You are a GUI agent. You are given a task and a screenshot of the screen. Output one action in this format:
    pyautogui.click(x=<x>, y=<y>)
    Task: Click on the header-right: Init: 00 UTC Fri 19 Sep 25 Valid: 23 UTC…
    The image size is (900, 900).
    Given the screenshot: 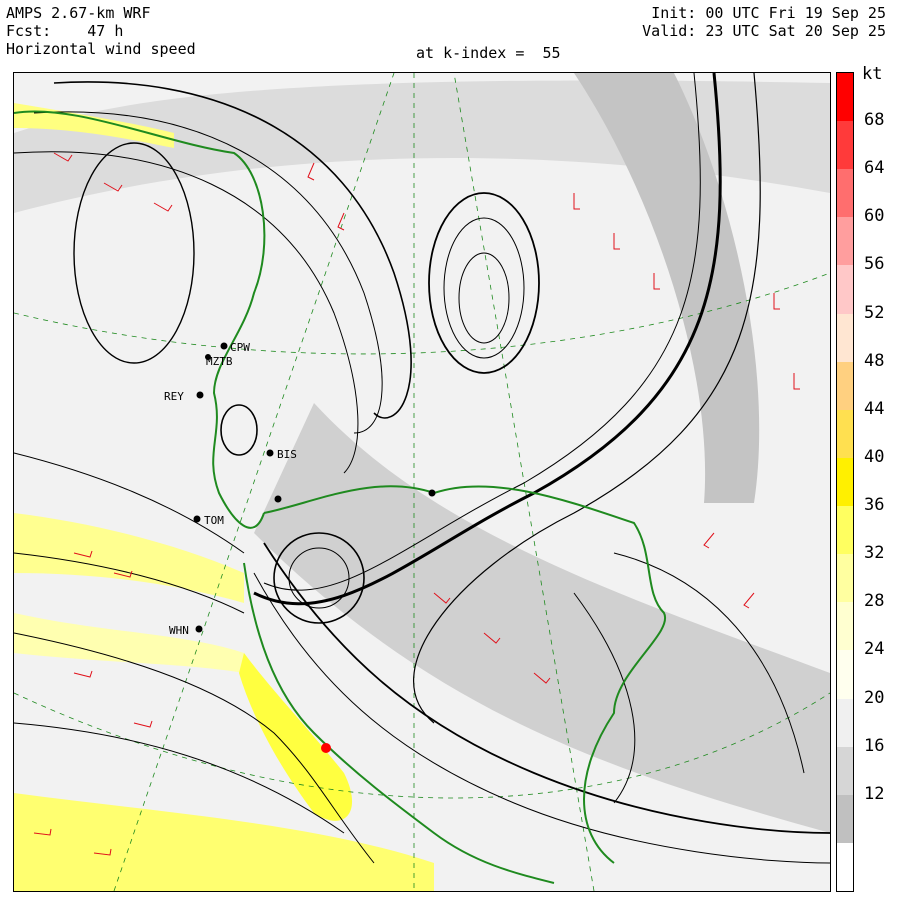 What is the action you would take?
    pyautogui.click(x=764, y=22)
    